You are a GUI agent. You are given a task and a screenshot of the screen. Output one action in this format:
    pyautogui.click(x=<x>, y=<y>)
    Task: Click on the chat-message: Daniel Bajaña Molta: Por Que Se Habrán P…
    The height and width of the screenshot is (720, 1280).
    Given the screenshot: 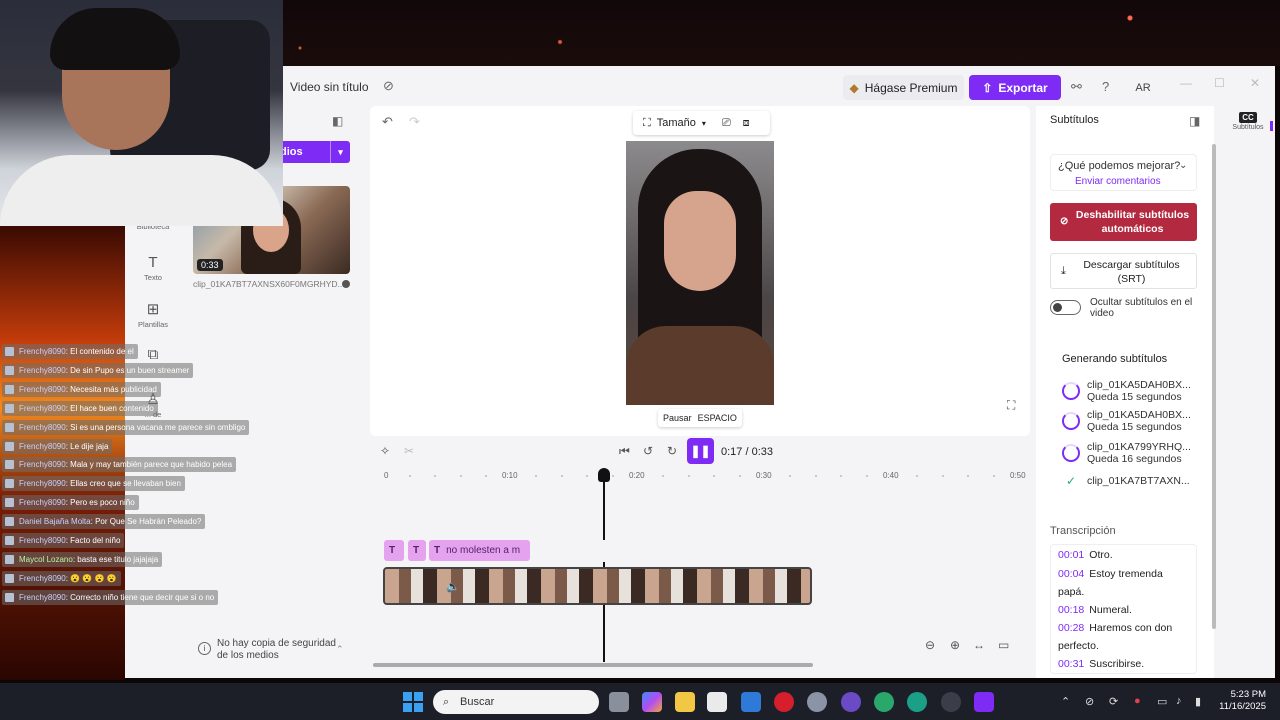 What is the action you would take?
    pyautogui.click(x=104, y=521)
    